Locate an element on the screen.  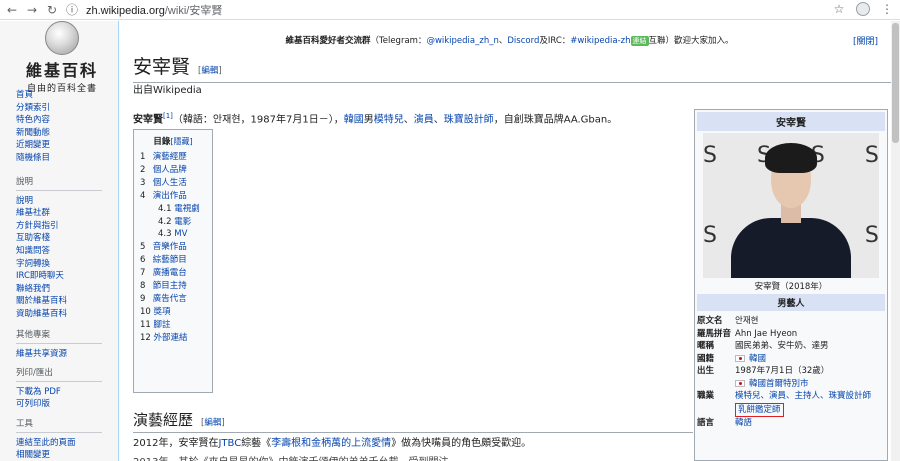
toc-item: 1 演藝經歷 is located at coordinates (173, 157).